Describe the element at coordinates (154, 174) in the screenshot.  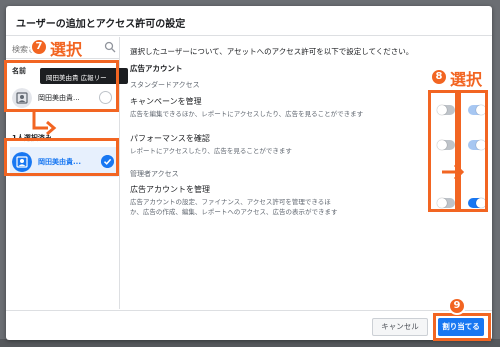
I see `admin-access-label: 管理者アクセス` at that location.